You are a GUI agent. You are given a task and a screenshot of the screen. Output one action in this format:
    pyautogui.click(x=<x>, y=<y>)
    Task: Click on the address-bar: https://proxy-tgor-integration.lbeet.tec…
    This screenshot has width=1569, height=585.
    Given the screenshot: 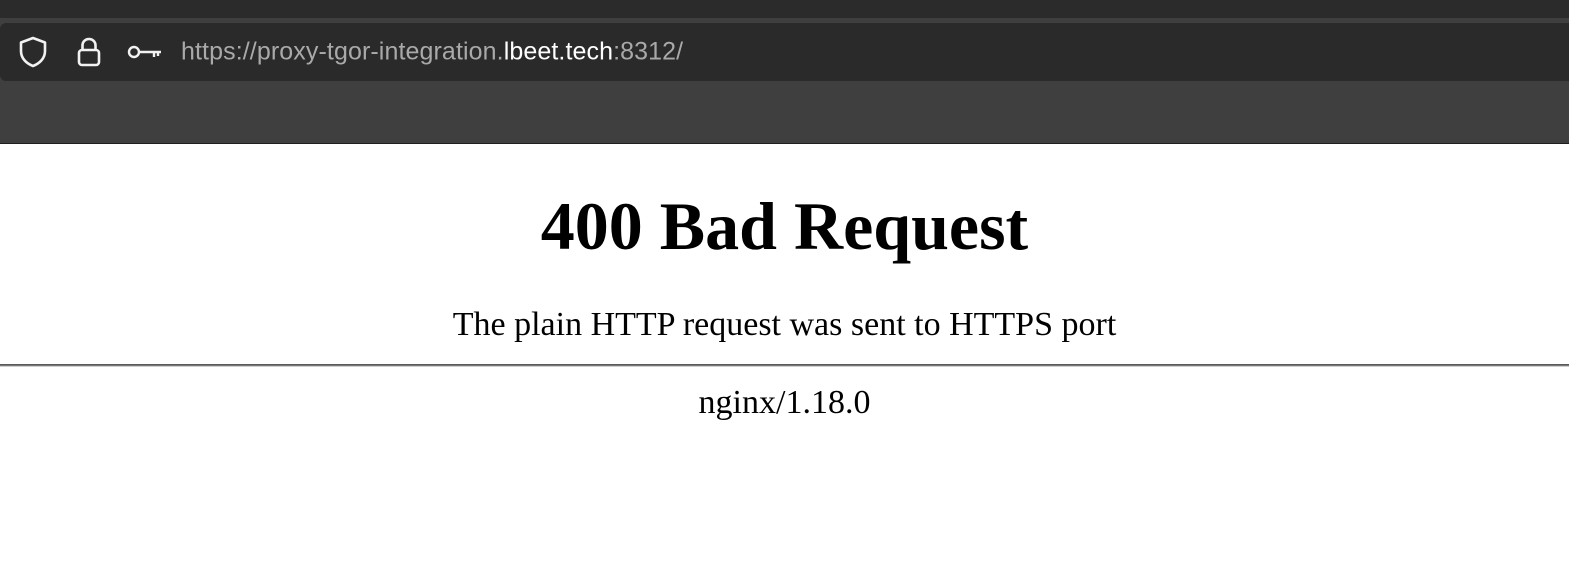 What is the action you would take?
    pyautogui.click(x=784, y=52)
    